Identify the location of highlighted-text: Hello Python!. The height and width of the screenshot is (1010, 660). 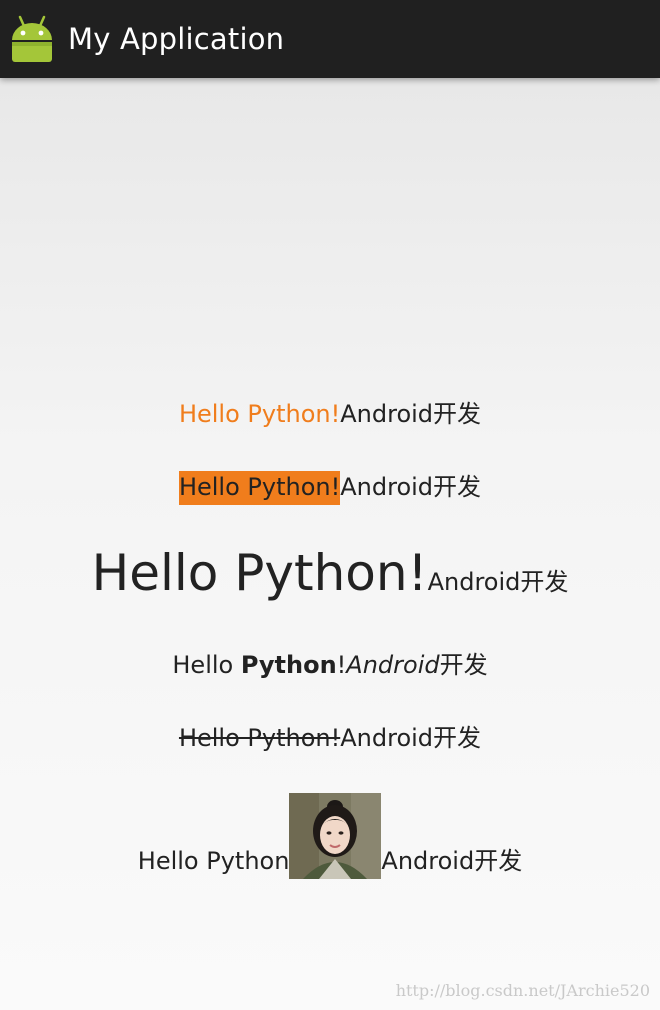
(259, 488).